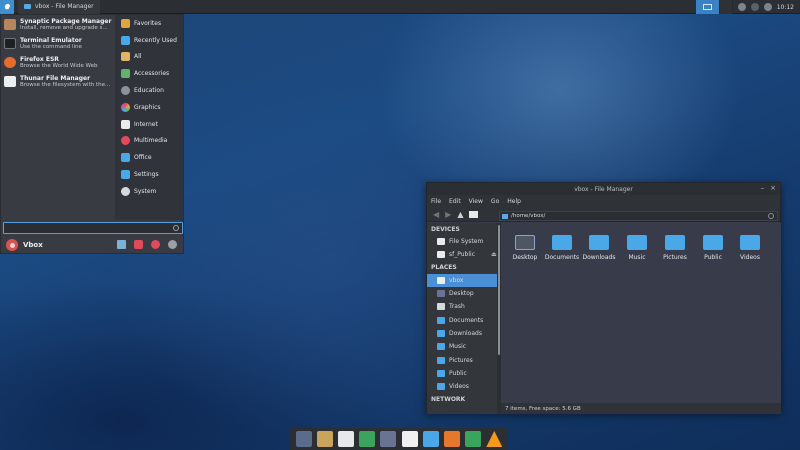 Image resolution: width=800 pixels, height=450 pixels. I want to click on sidebar-item-label: sf_Public, so click(462, 255).